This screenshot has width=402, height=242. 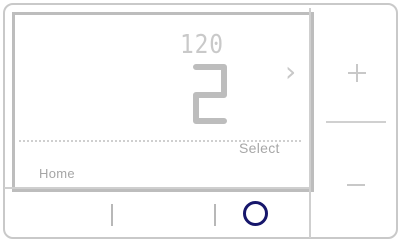 I want to click on bottom-divider-right, so click(x=215, y=215).